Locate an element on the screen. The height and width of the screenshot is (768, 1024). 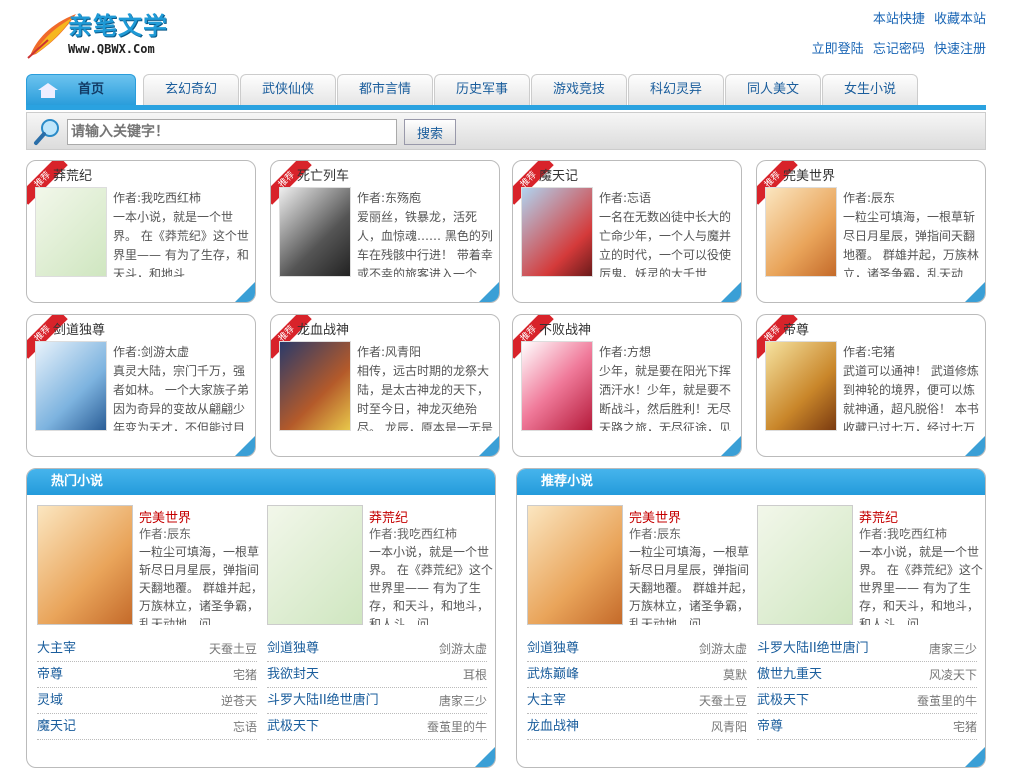
tab-home: 首页 is located at coordinates (81, 89).